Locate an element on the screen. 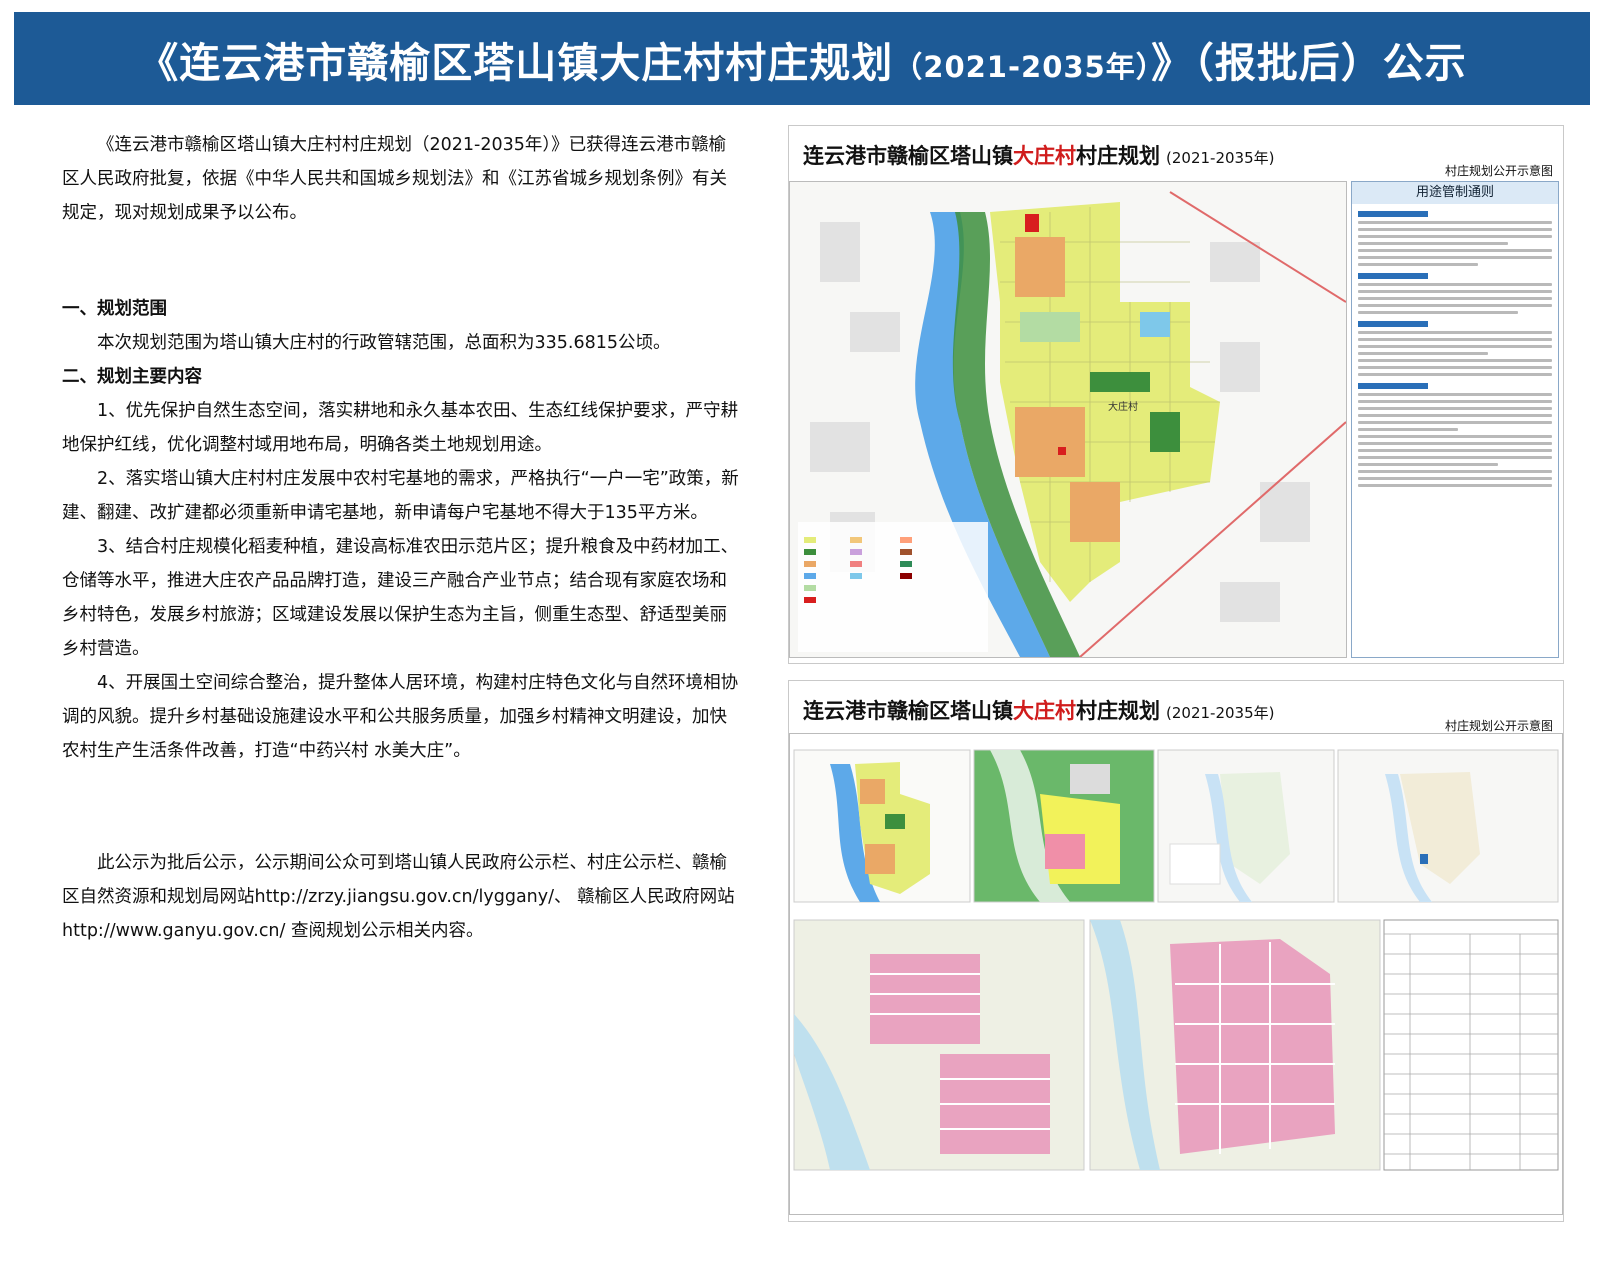 The image size is (1600, 1272). panel1-subtitle: 村庄规划公开示意图 is located at coordinates (1498, 171).